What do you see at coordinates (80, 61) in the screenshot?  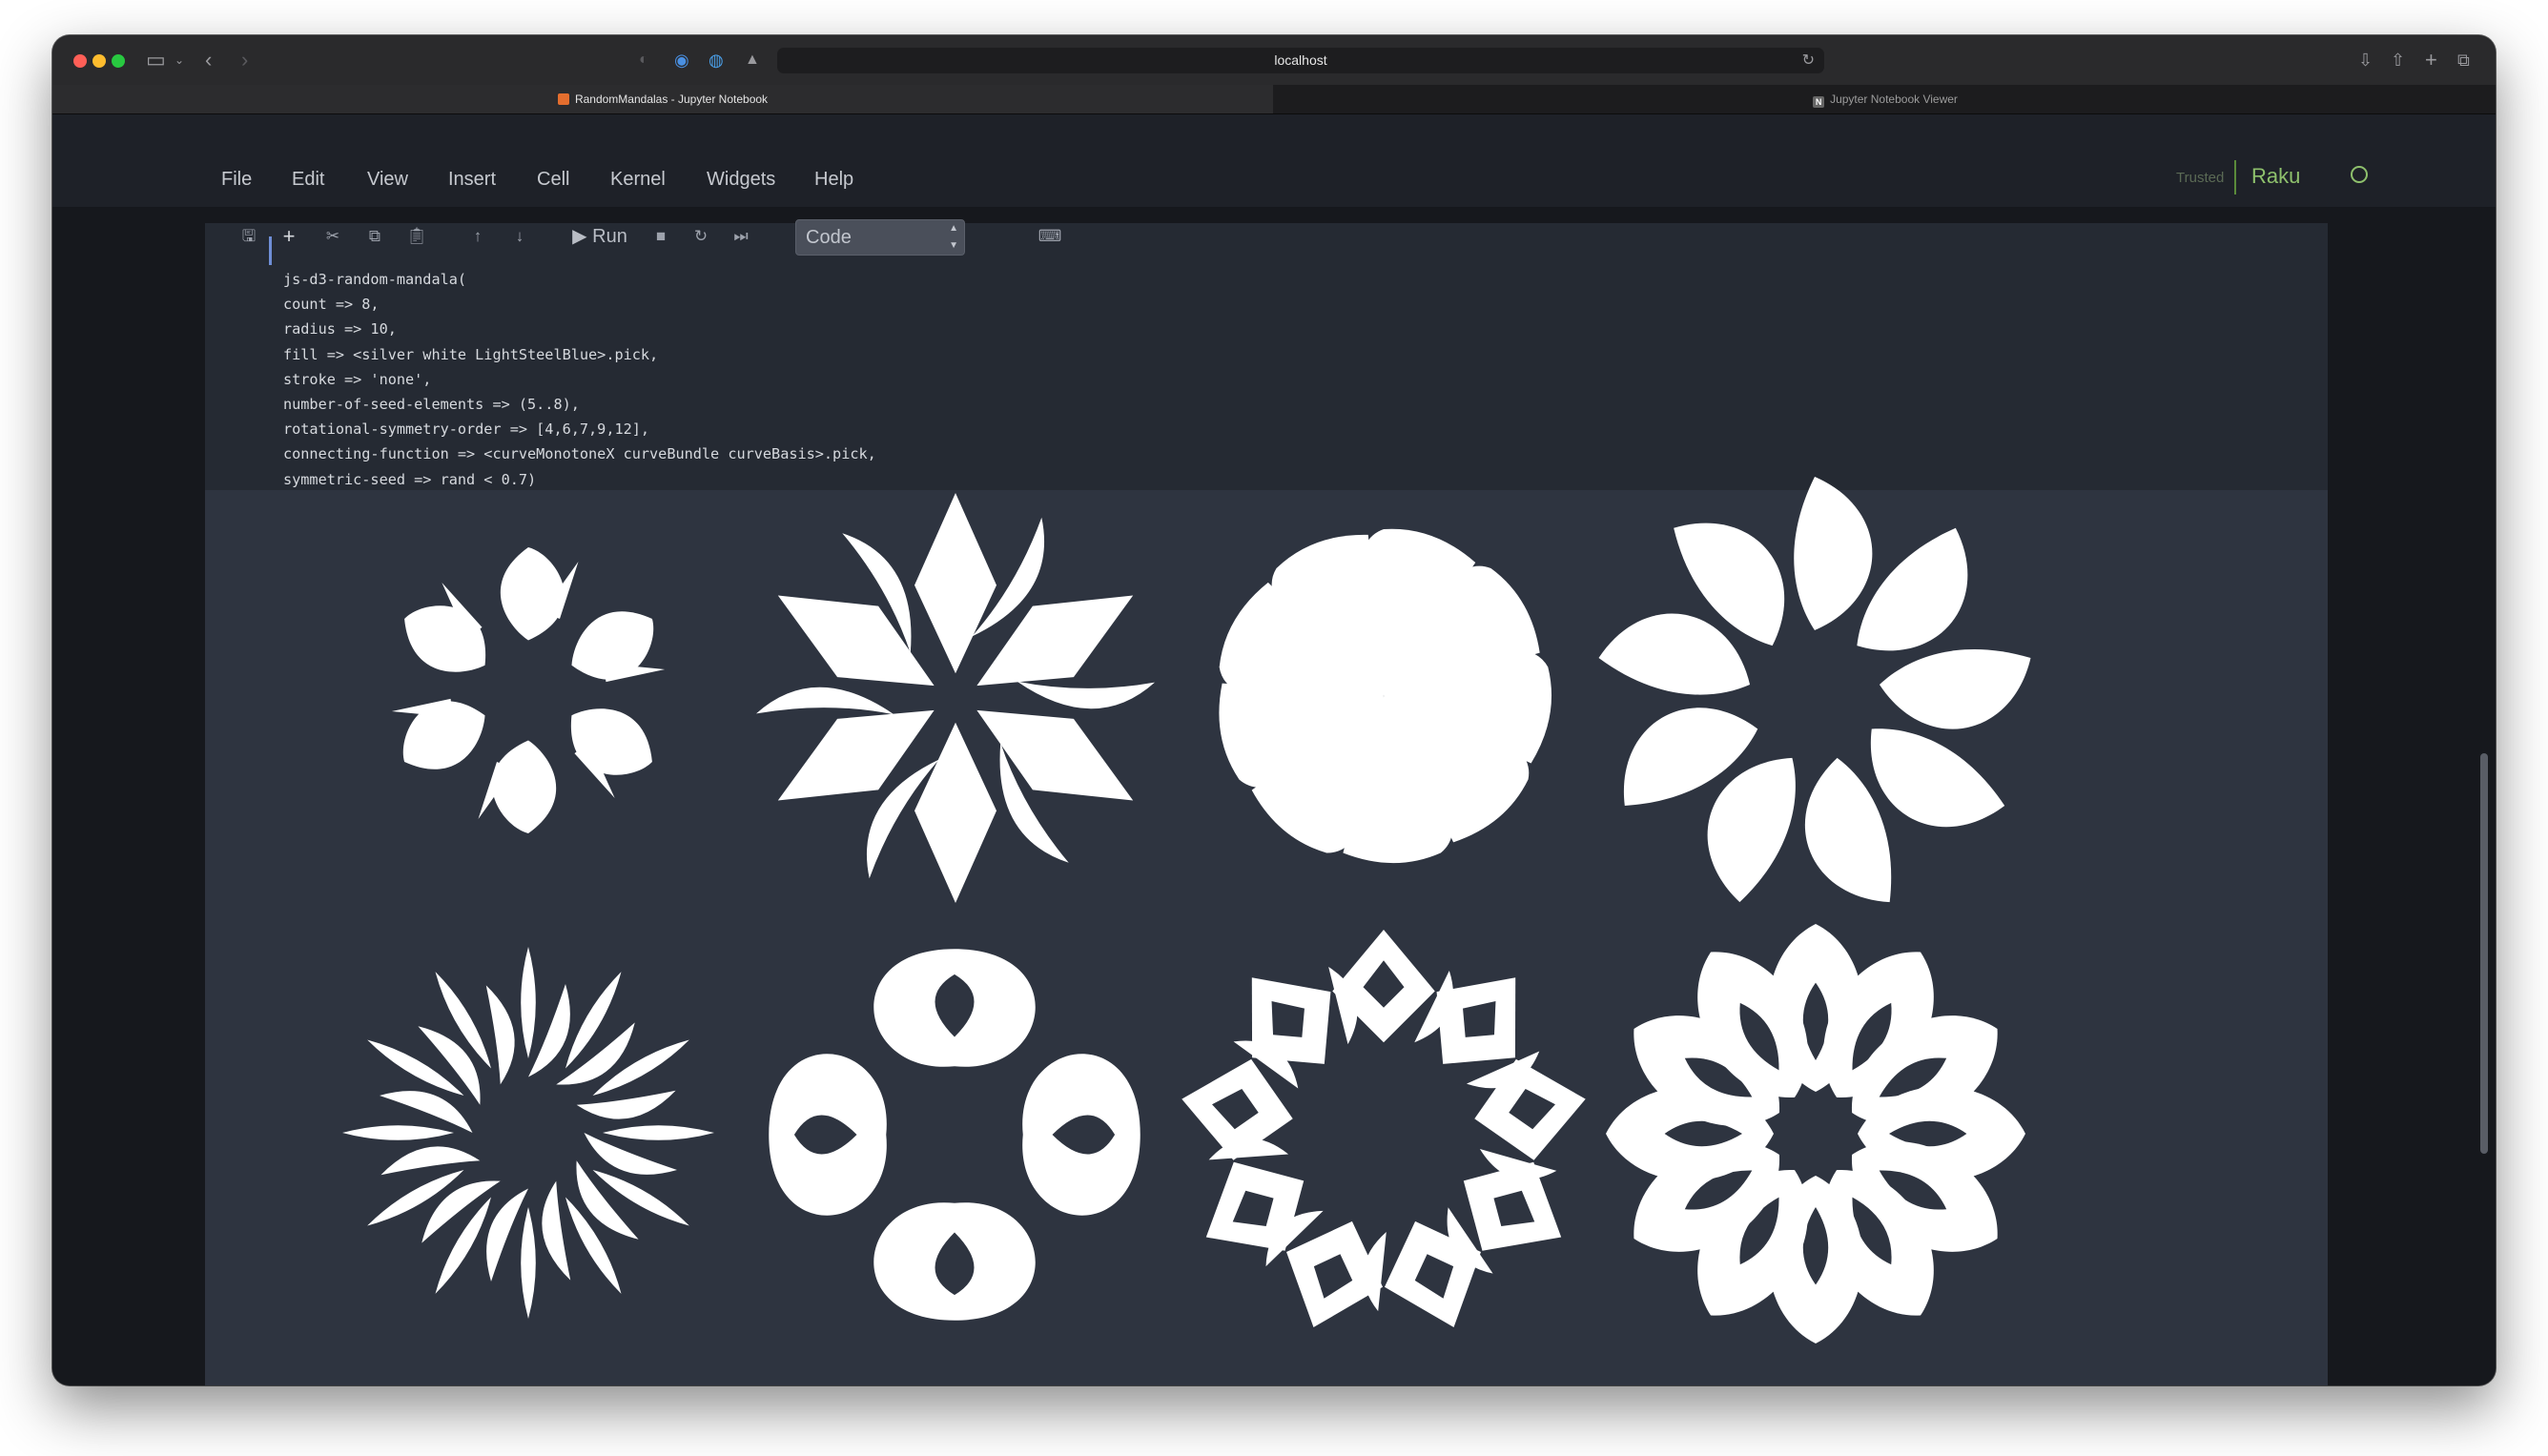 I see `close-window-button` at bounding box center [80, 61].